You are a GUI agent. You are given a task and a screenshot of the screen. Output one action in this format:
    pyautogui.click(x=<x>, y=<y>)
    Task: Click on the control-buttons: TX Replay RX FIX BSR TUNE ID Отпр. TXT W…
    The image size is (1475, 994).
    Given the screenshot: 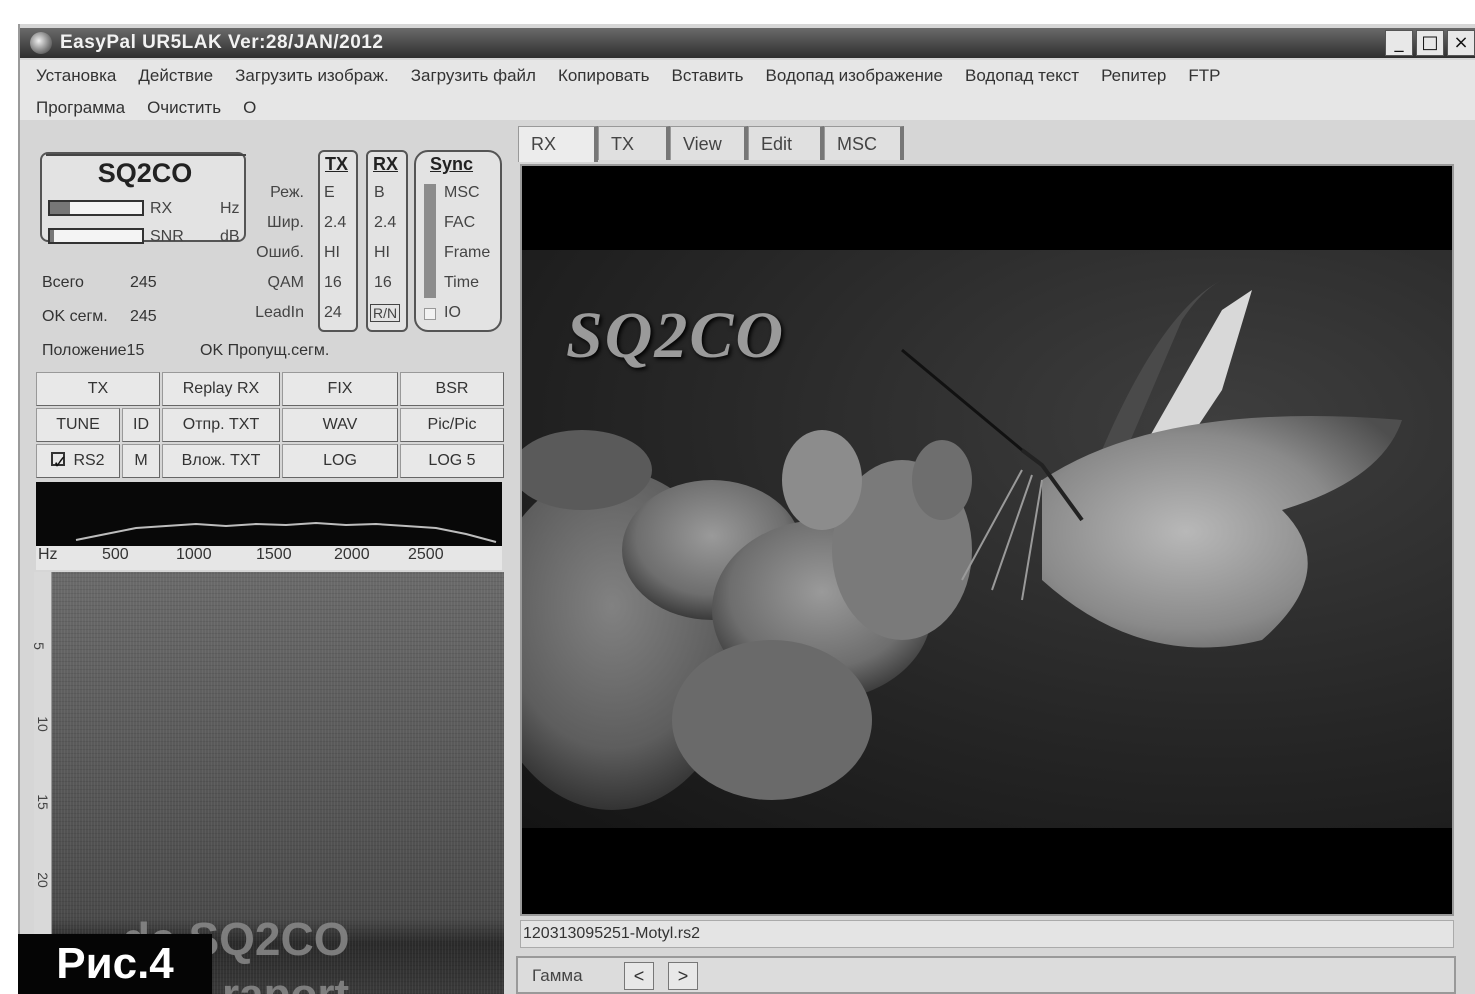 What is the action you would take?
    pyautogui.click(x=270, y=426)
    